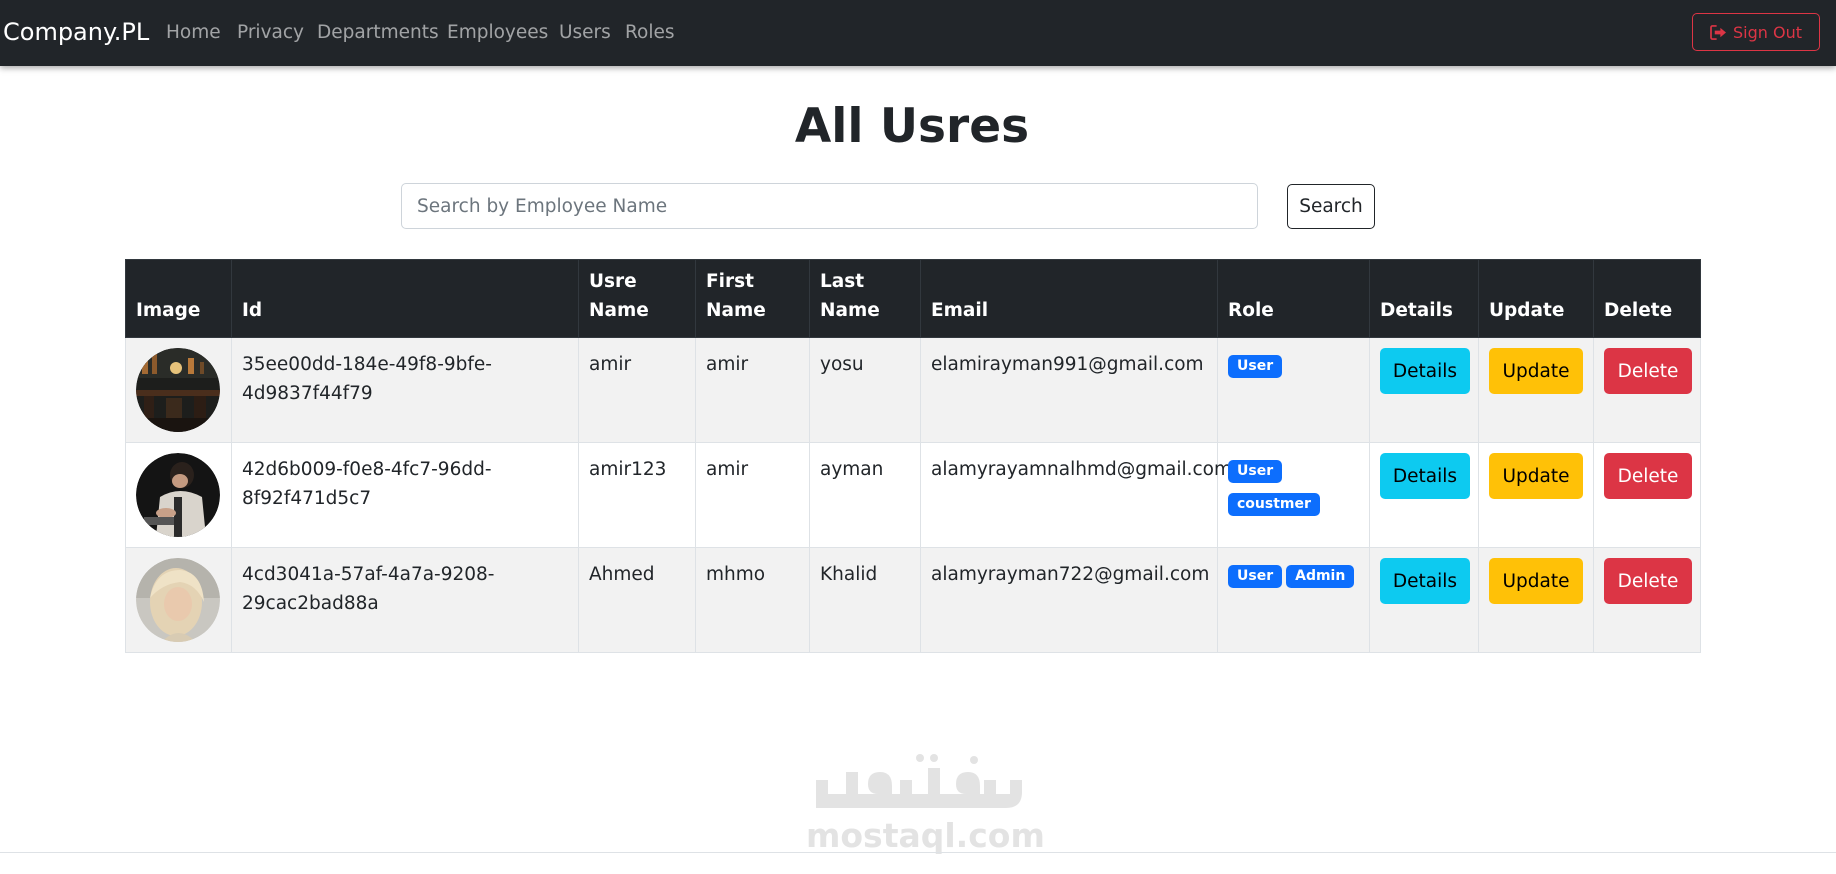 The height and width of the screenshot is (874, 1836). What do you see at coordinates (193, 32) in the screenshot?
I see `nav-link-home: Home` at bounding box center [193, 32].